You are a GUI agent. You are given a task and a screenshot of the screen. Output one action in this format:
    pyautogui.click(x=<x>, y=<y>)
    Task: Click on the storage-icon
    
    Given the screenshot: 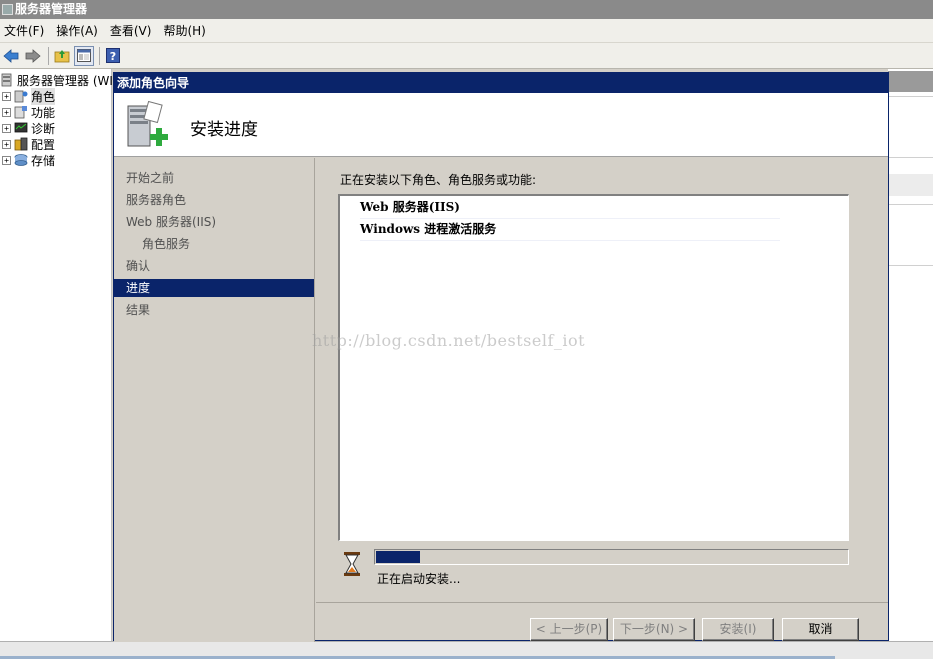 What is the action you would take?
    pyautogui.click(x=21, y=160)
    